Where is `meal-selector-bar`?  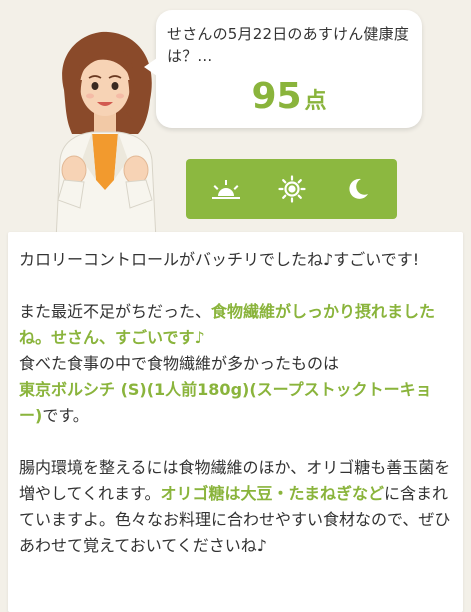
meal-selector-bar is located at coordinates (291, 189).